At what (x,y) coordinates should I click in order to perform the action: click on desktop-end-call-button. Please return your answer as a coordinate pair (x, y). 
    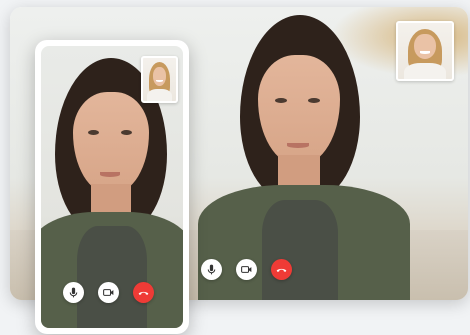
    Looking at the image, I should click on (281, 269).